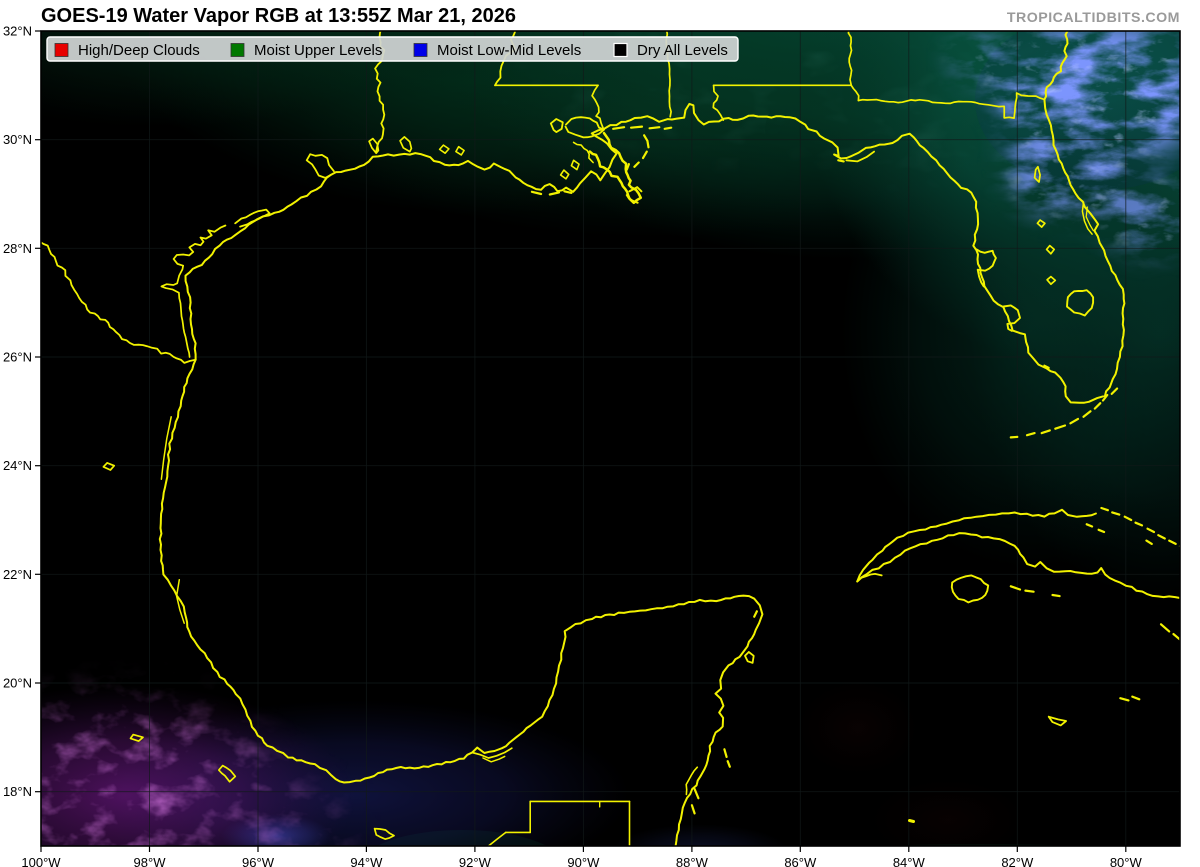 Image resolution: width=1200 pixels, height=867 pixels. What do you see at coordinates (800, 861) in the screenshot?
I see `svg-text: 86°W` at bounding box center [800, 861].